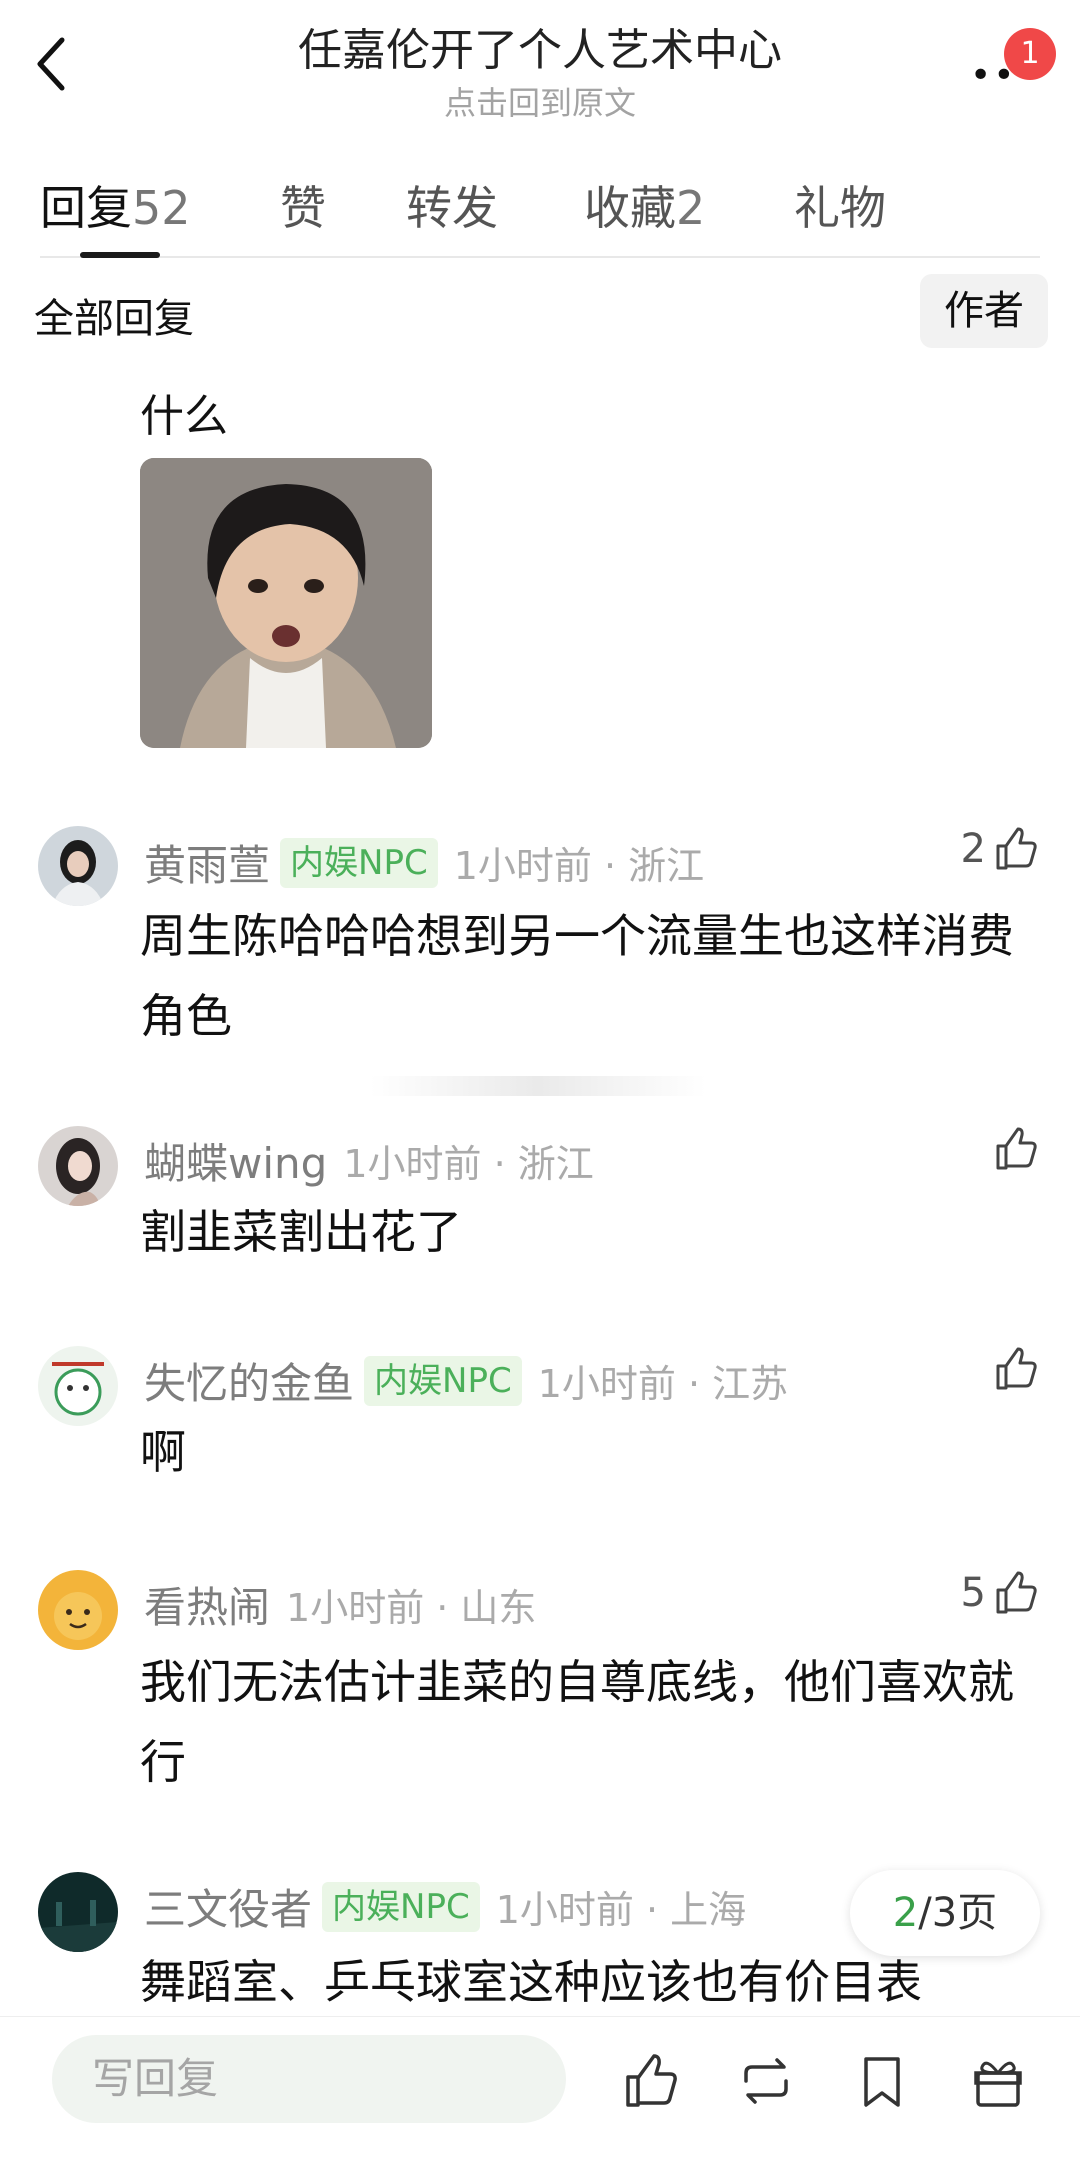 The height and width of the screenshot is (2175, 1080). Describe the element at coordinates (630, 208) in the screenshot. I see `tab-label: 收藏` at that location.